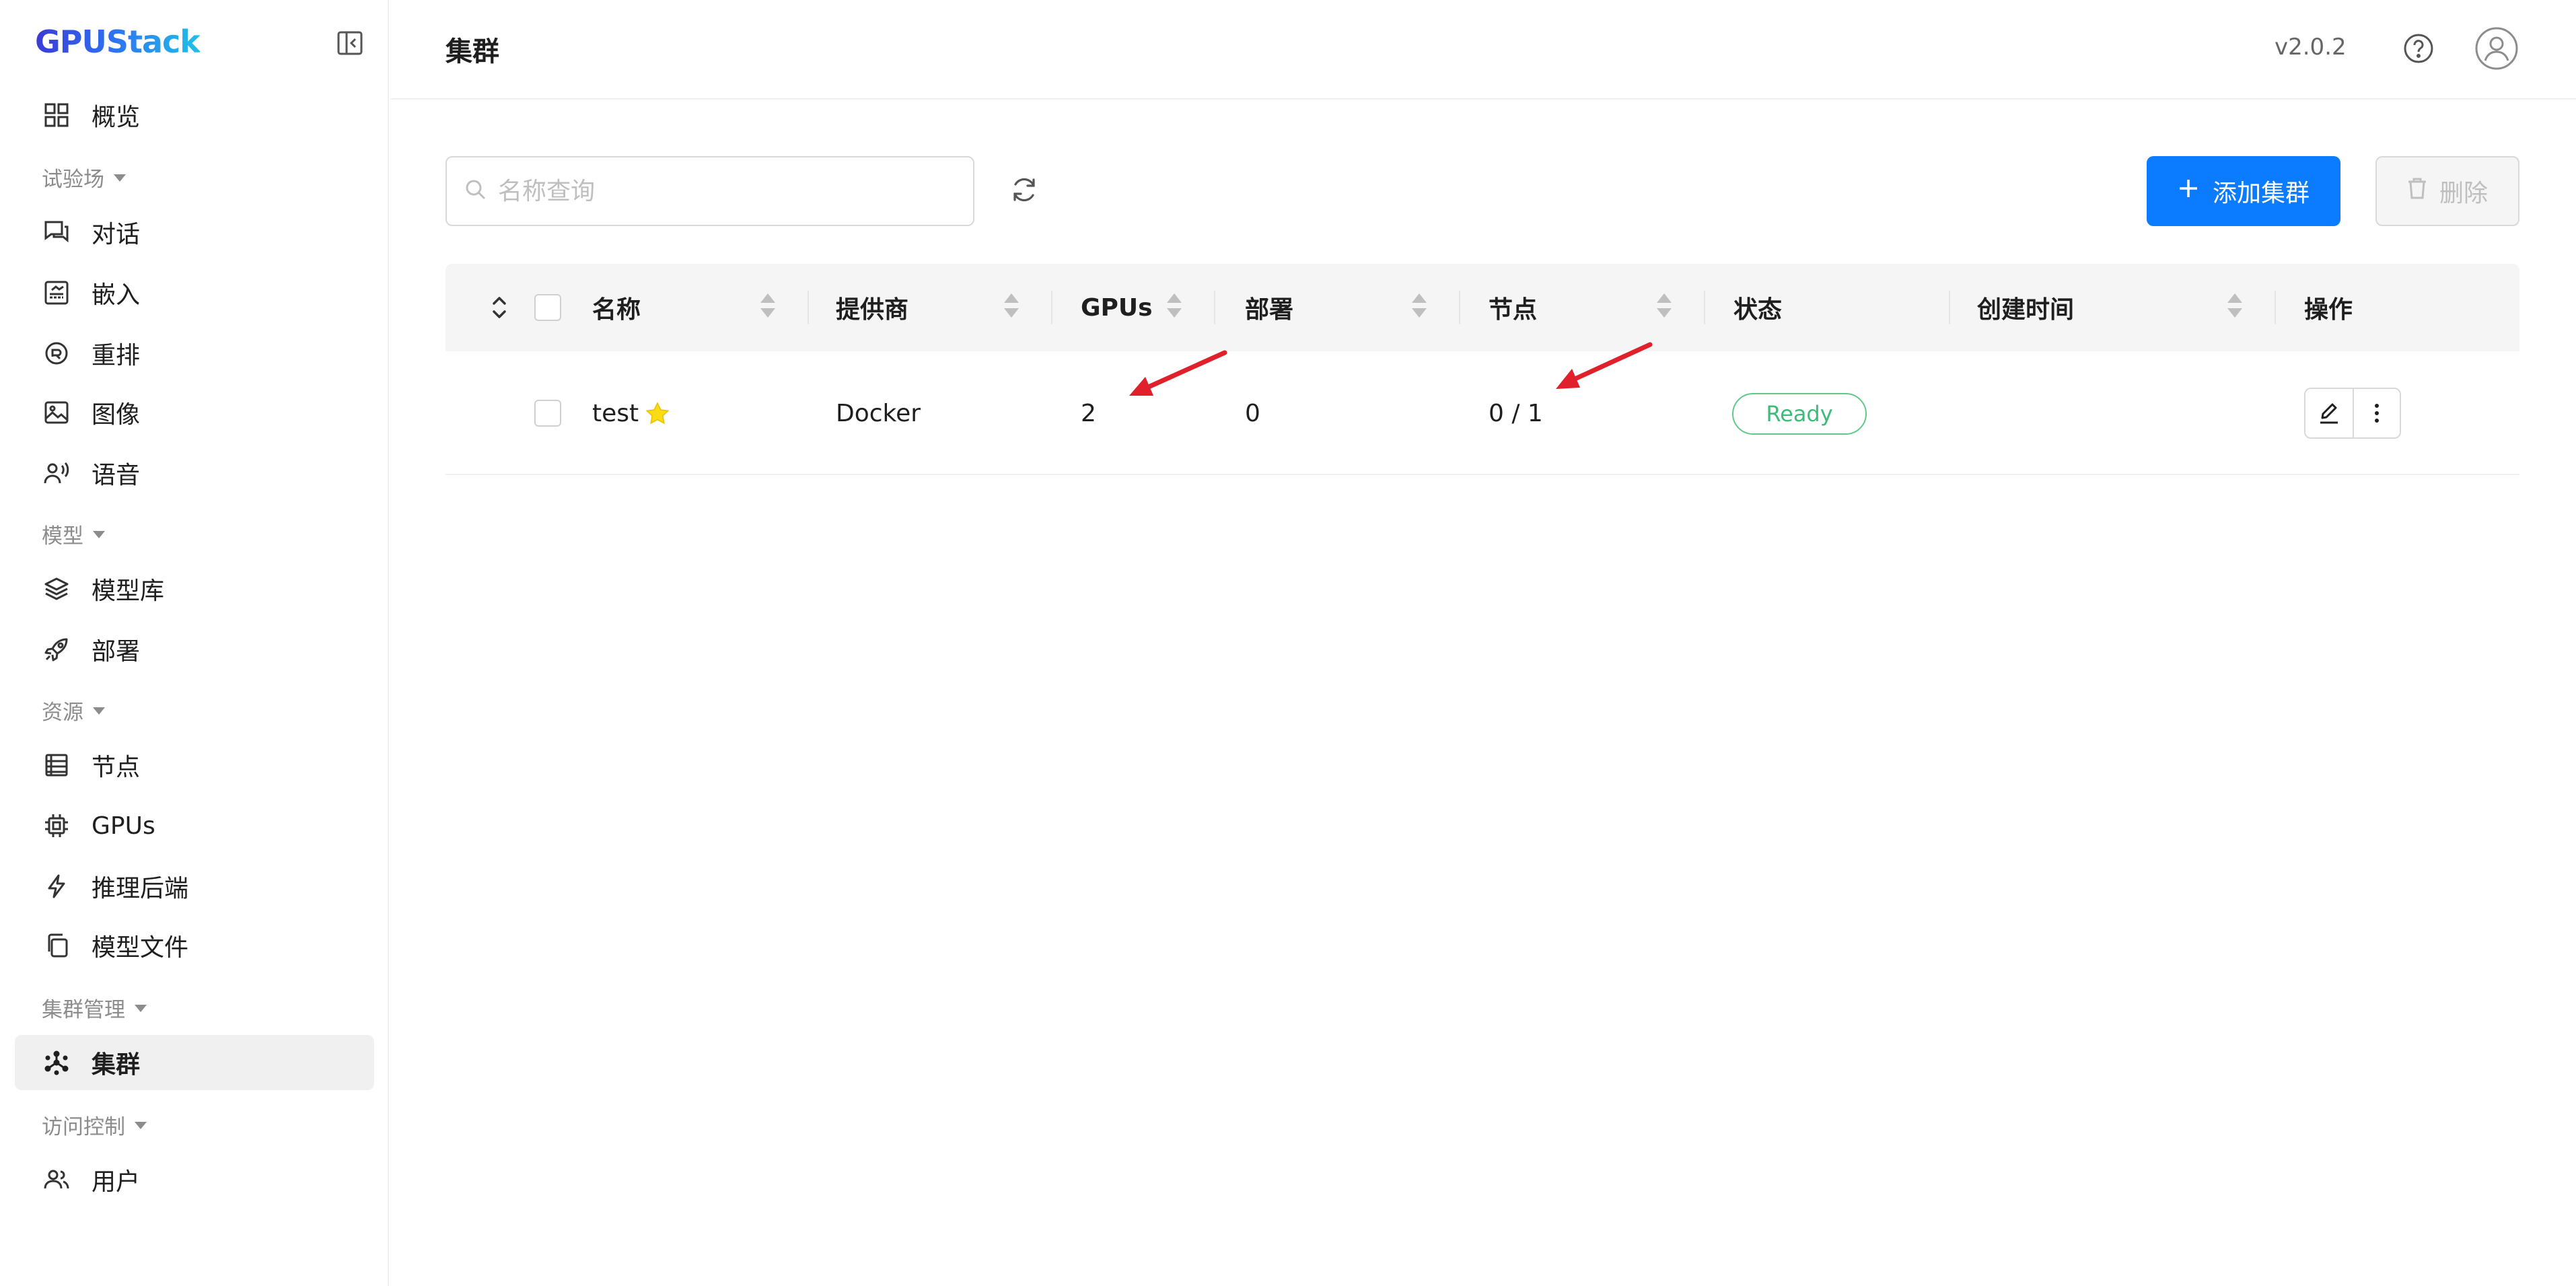 The image size is (2576, 1286). What do you see at coordinates (475, 191) in the screenshot?
I see `search-icon` at bounding box center [475, 191].